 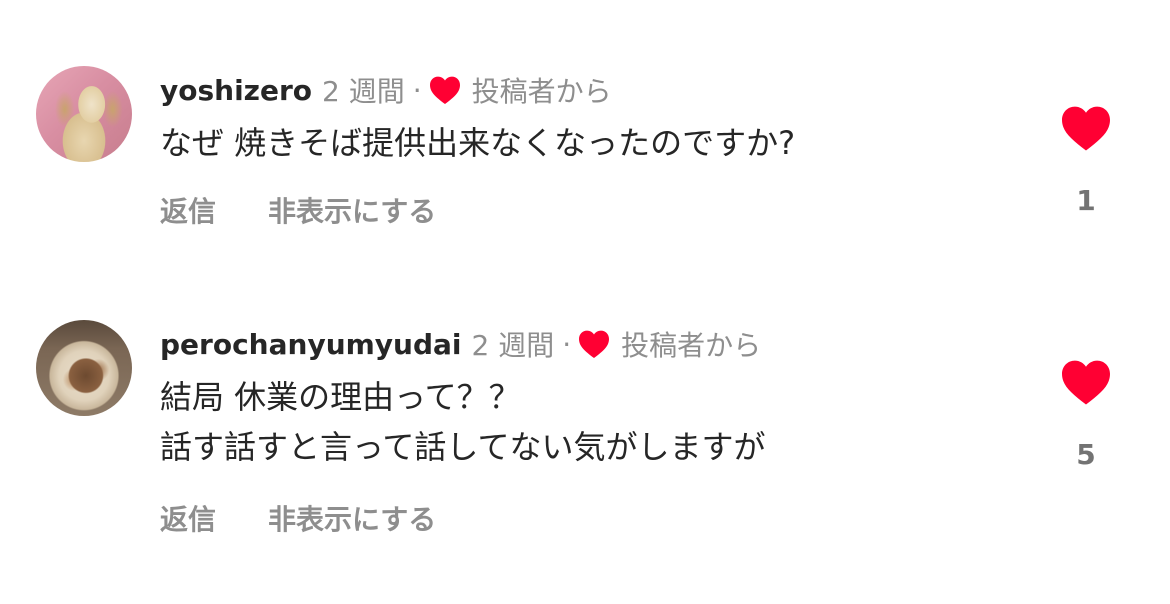 I want to click on comment-line: 結局 休業の理由って？？, so click(x=340, y=397).